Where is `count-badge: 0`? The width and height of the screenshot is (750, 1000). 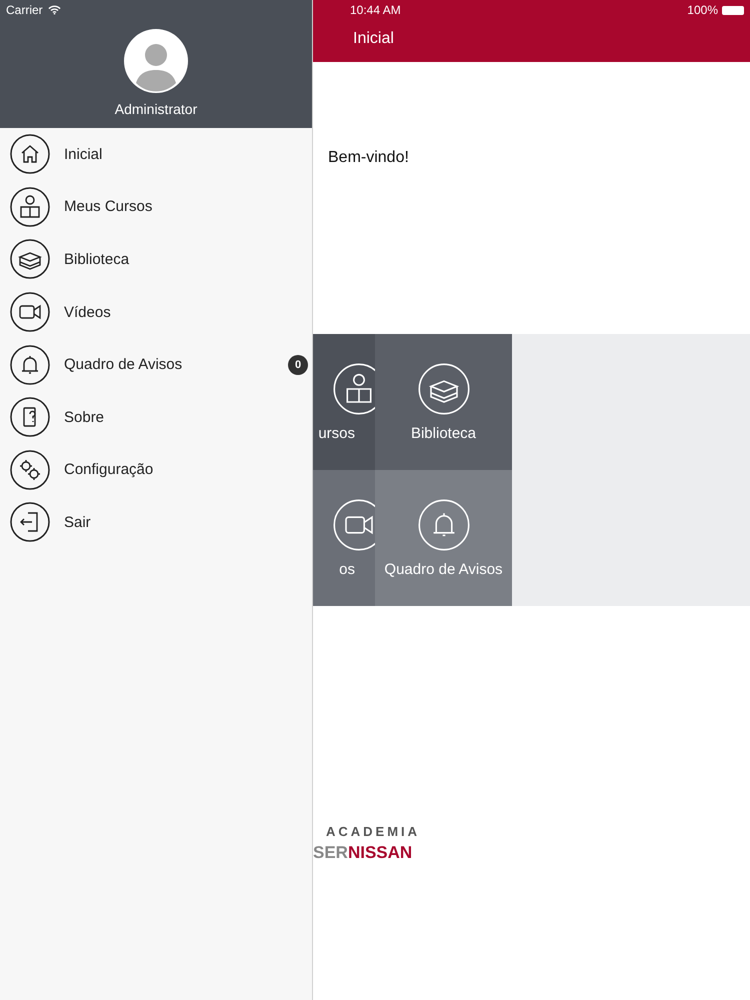 count-badge: 0 is located at coordinates (298, 364).